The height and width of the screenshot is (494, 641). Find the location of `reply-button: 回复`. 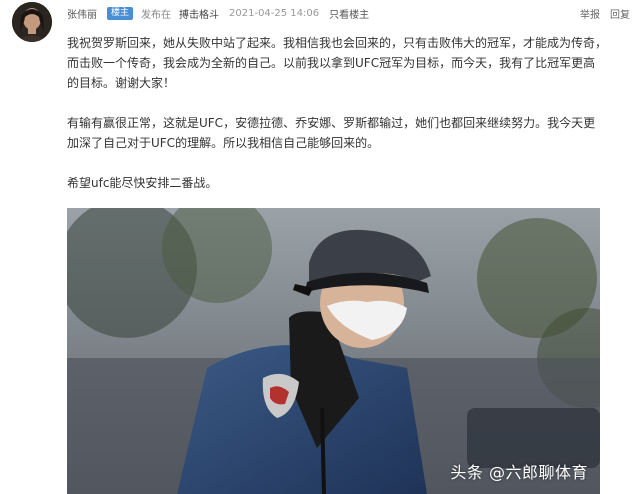

reply-button: 回复 is located at coordinates (620, 13).